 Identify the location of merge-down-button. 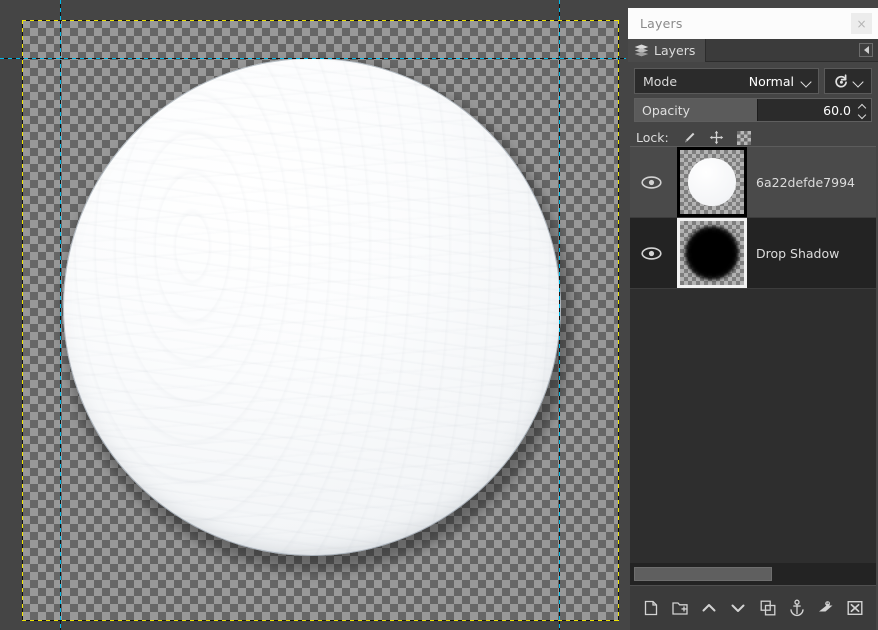
(826, 608).